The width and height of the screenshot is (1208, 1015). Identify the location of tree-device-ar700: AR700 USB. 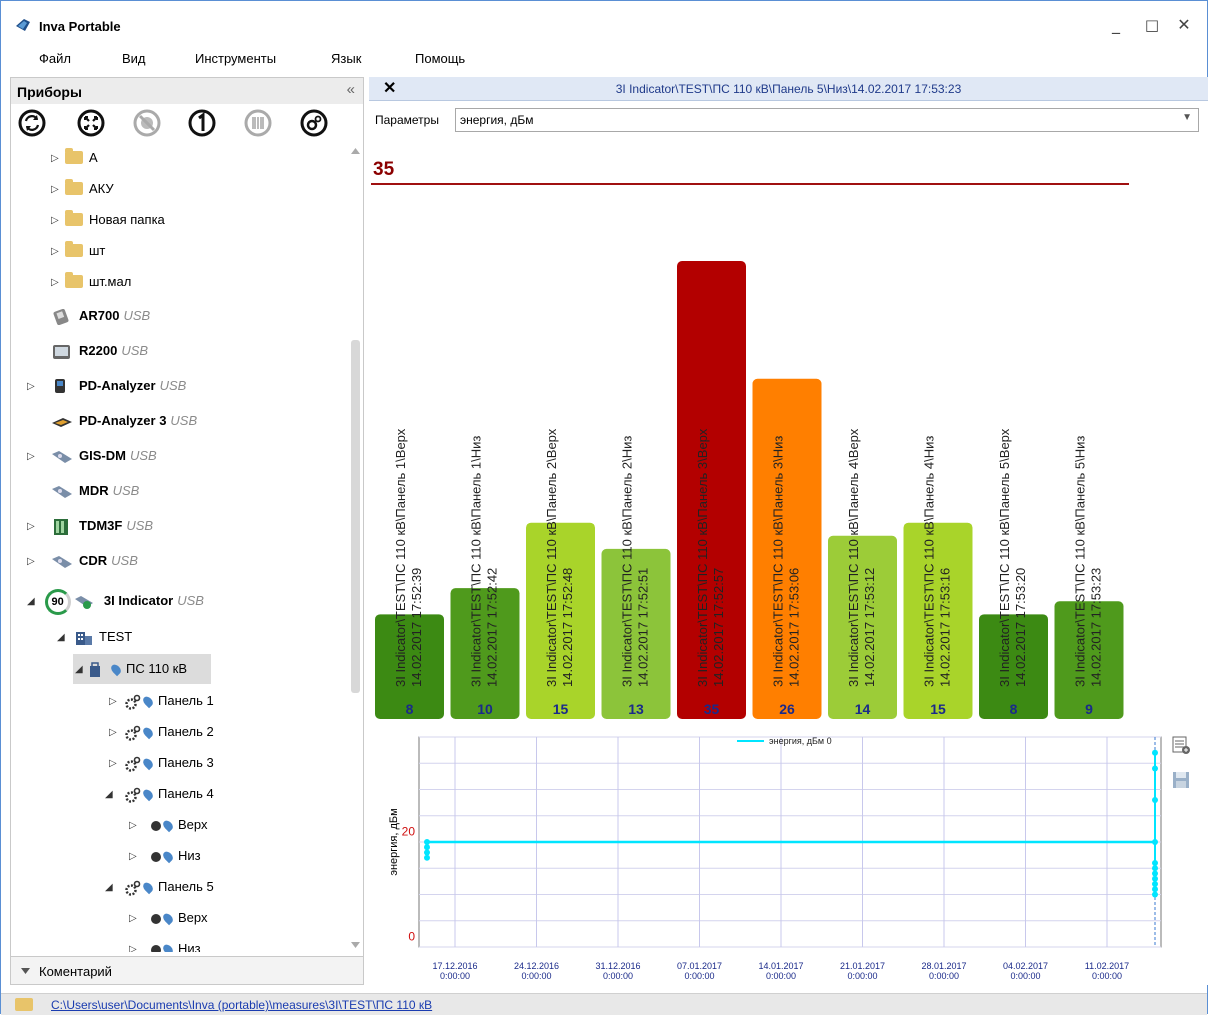
(100, 316).